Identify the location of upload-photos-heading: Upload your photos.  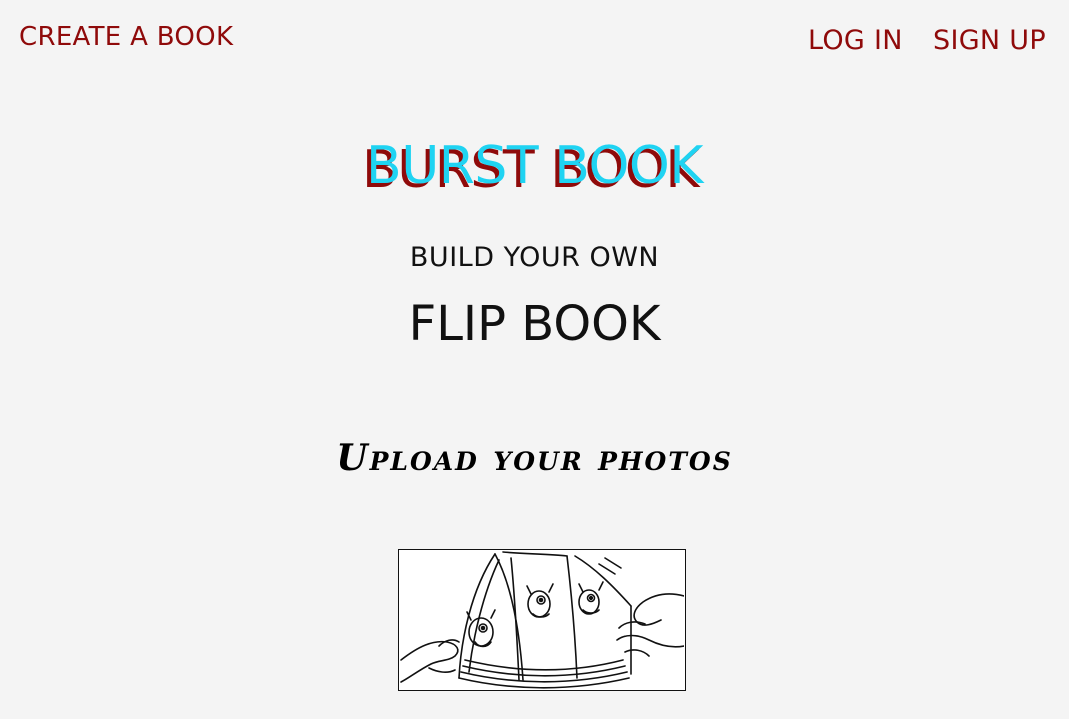
(534, 458).